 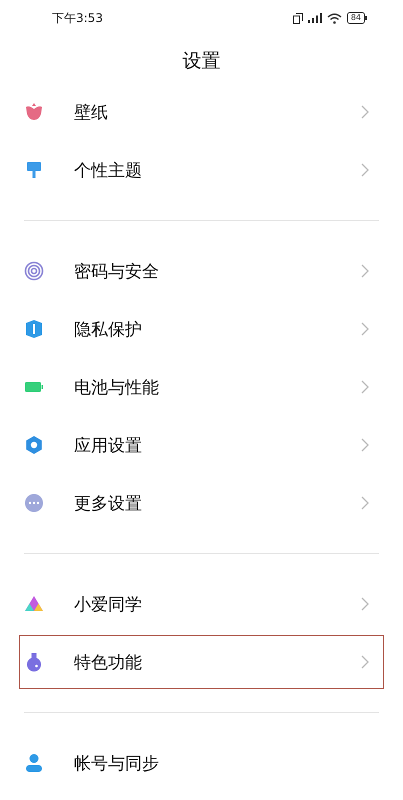 What do you see at coordinates (201, 387) in the screenshot?
I see `settings-item: 电池与性能` at bounding box center [201, 387].